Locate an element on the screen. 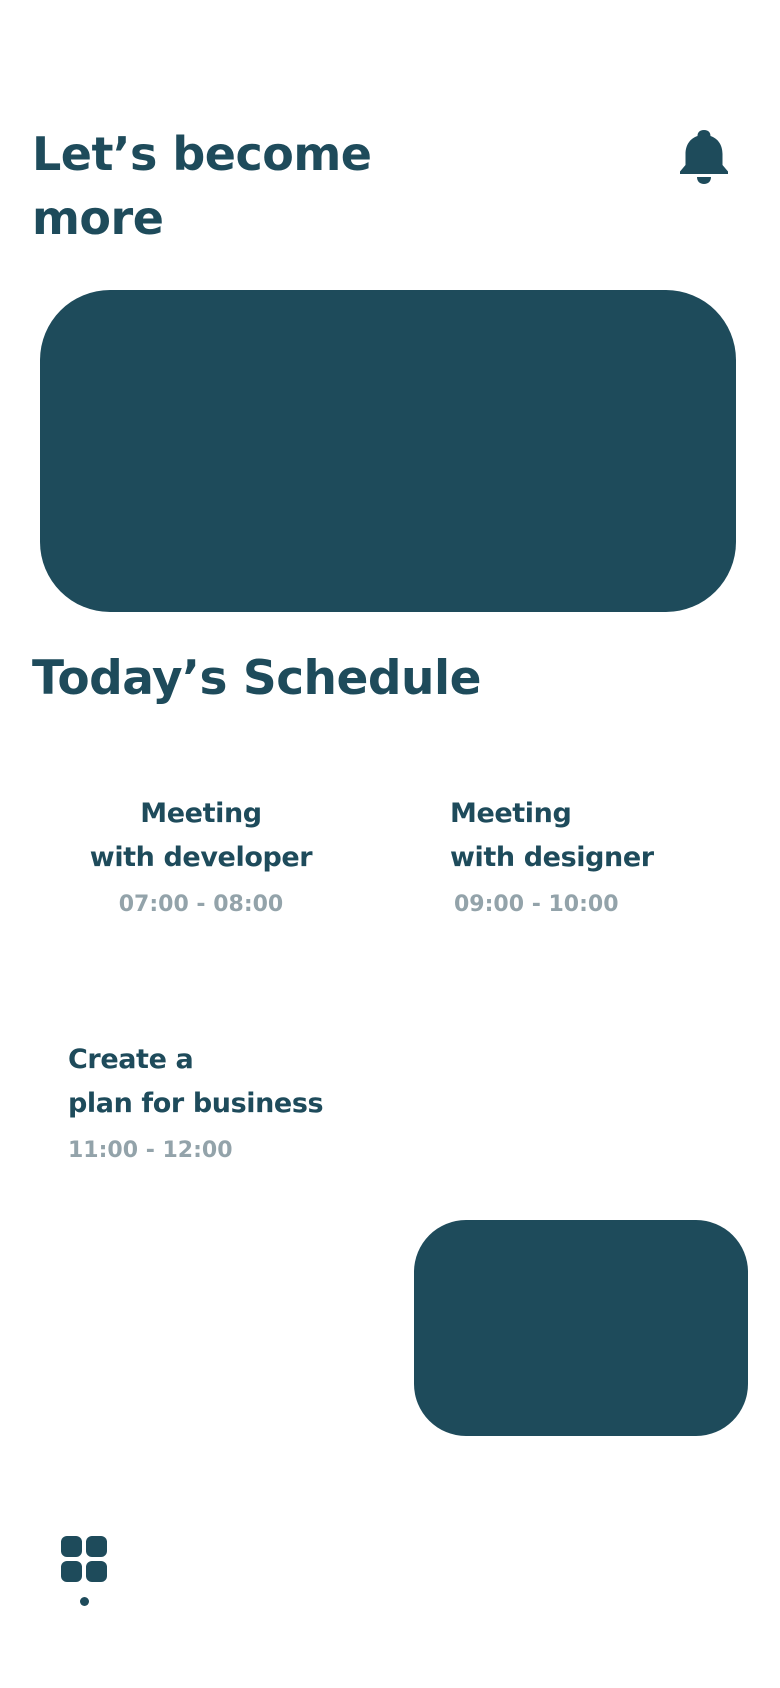 This screenshot has height=1688, width=780. schedule-item-title: Meeting with designer is located at coordinates (560, 836).